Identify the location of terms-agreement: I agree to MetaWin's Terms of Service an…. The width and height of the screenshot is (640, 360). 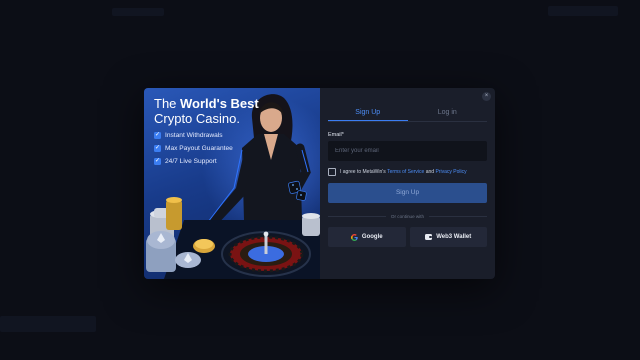
(397, 172).